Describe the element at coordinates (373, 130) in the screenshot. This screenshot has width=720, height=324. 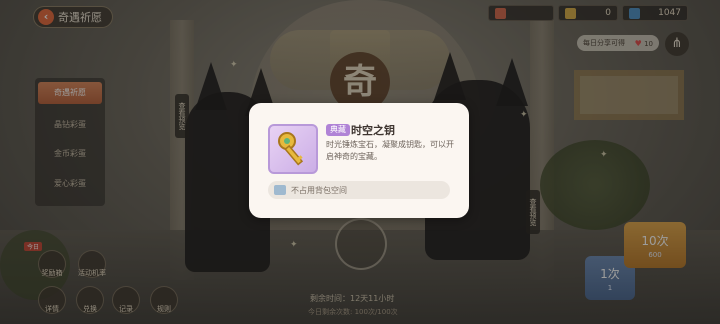
I see `item-name: 时空之钥` at that location.